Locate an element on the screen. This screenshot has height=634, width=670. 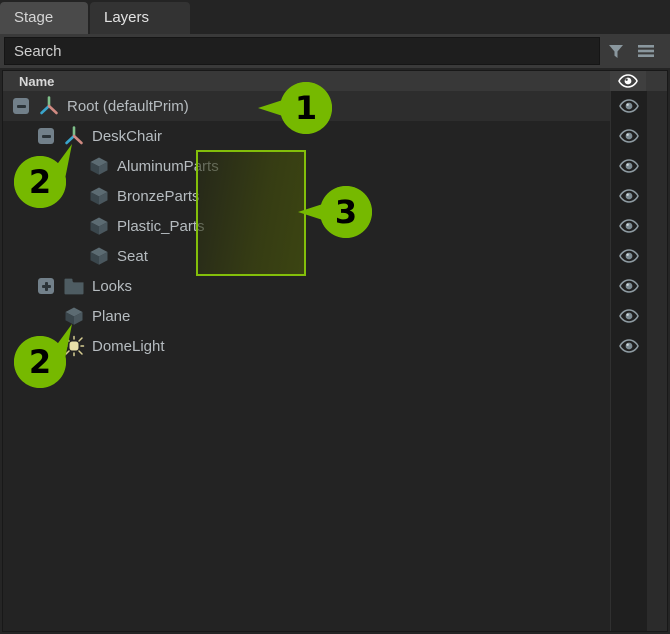
tree-row-looks: Looks is located at coordinates (306, 286).